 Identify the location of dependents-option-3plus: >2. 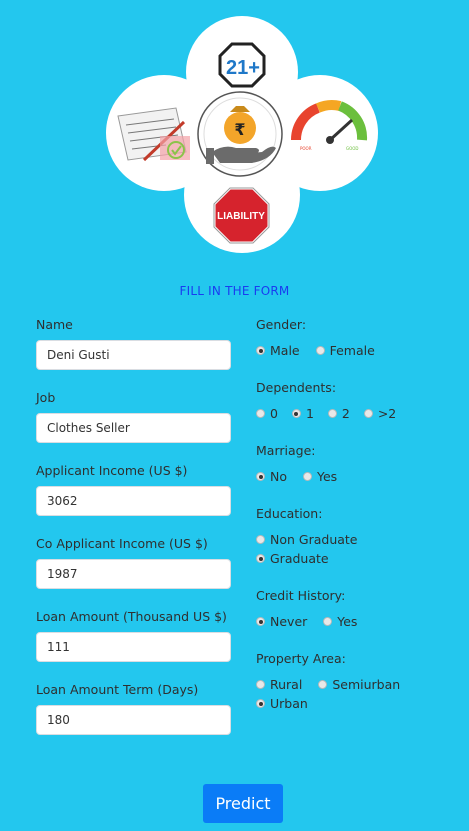
(379, 413).